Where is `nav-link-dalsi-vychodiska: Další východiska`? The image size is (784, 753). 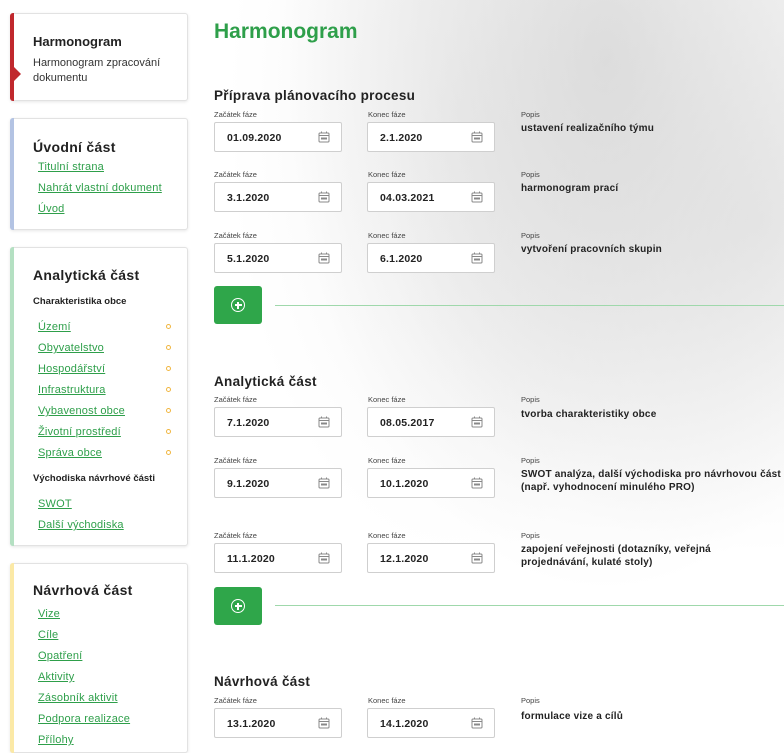 nav-link-dalsi-vychodiska: Další východiska is located at coordinates (81, 525).